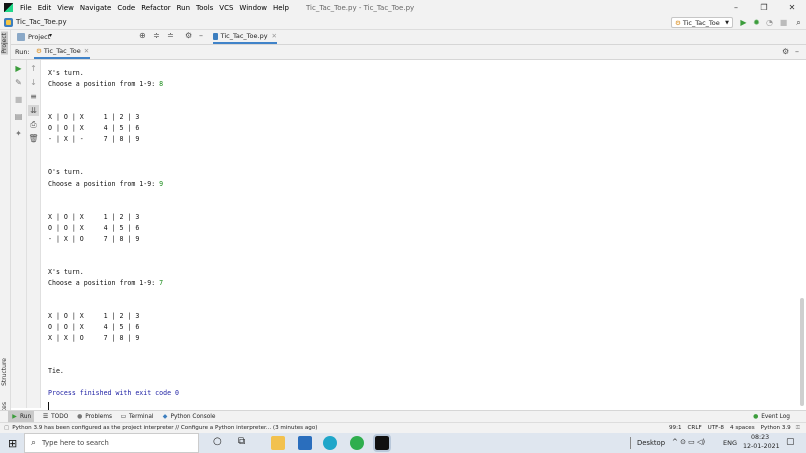 The width and height of the screenshot is (806, 453). What do you see at coordinates (126, 8) in the screenshot?
I see `menu-code: Code` at bounding box center [126, 8].